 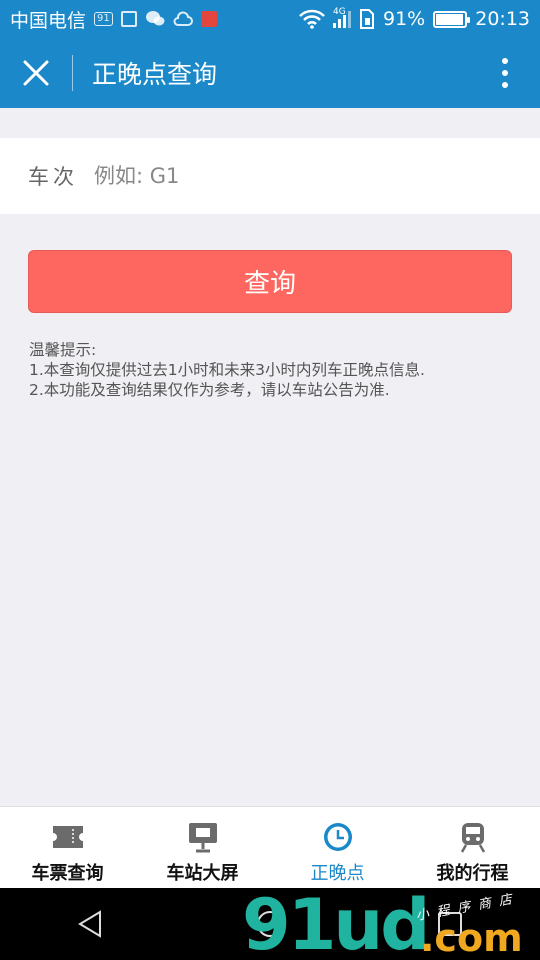 I want to click on status-bar: 中国电信 91 4G 91% 20:13, so click(x=270, y=19).